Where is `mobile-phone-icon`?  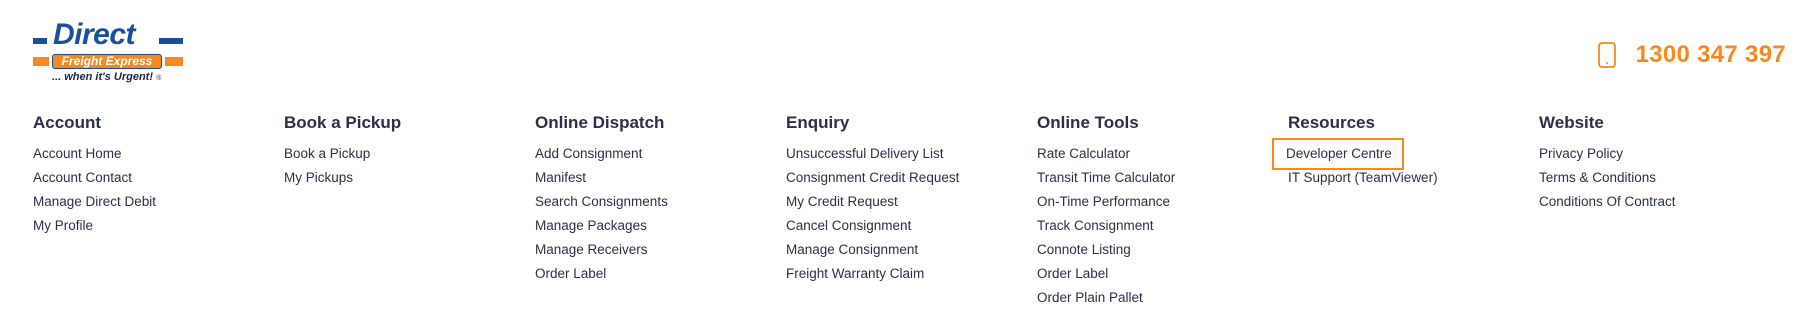
mobile-phone-icon is located at coordinates (1606, 55).